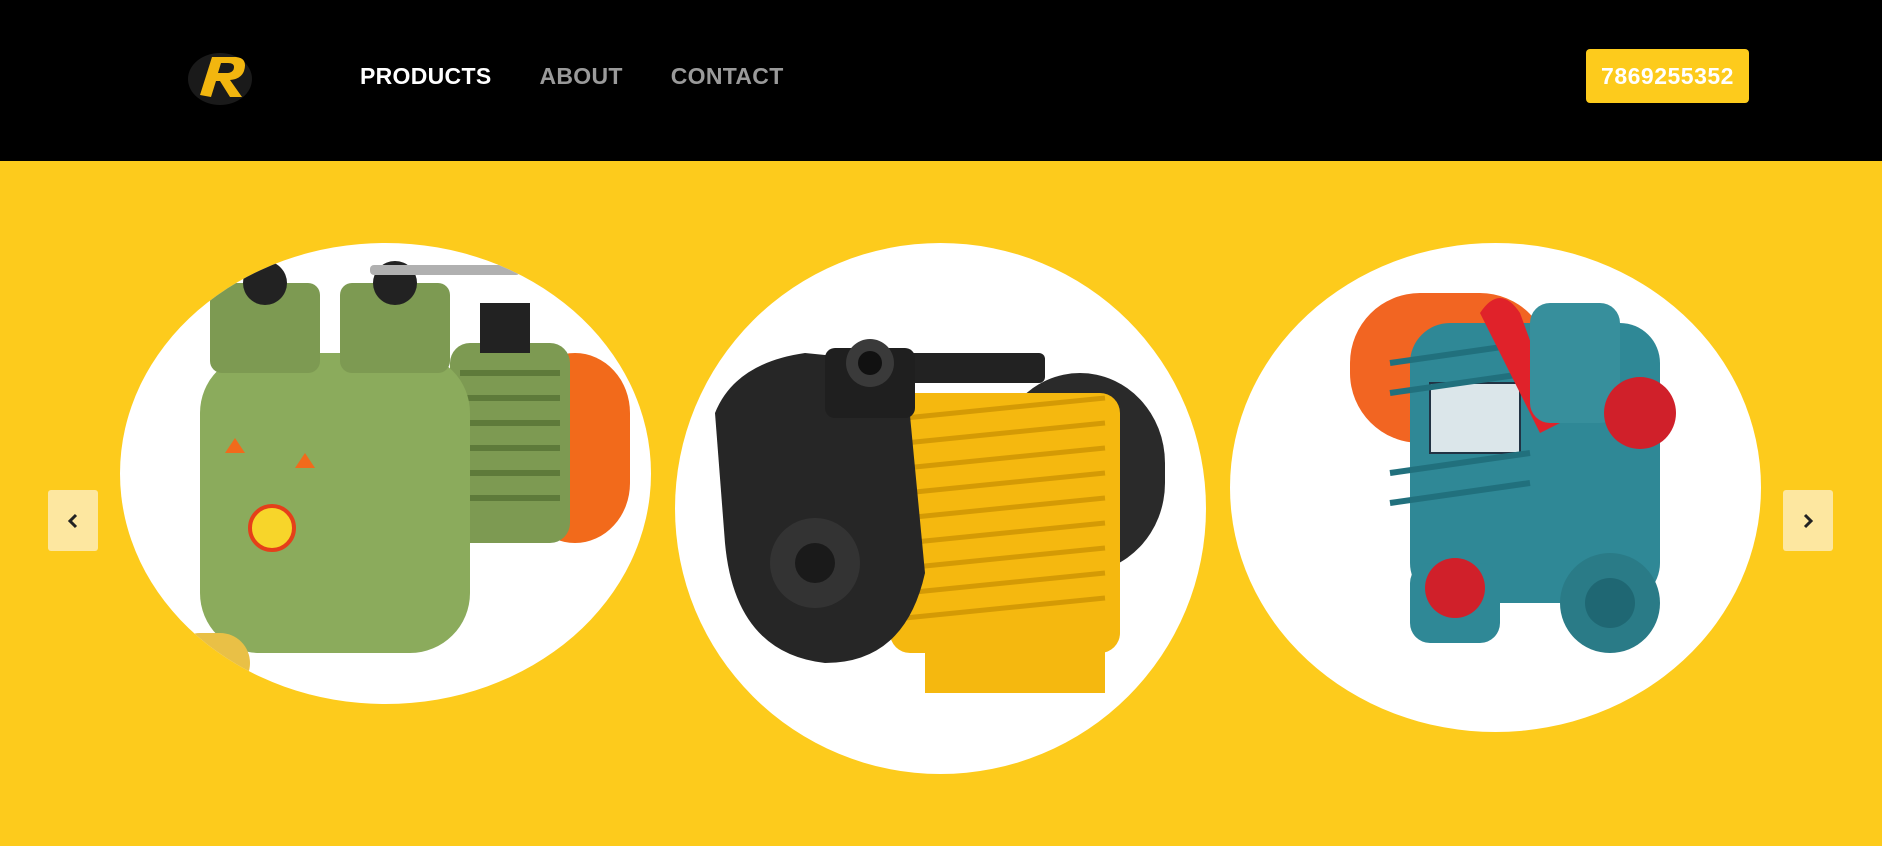  I want to click on main-nav: PRODUCTS ABOUT CONTACT, so click(596, 76).